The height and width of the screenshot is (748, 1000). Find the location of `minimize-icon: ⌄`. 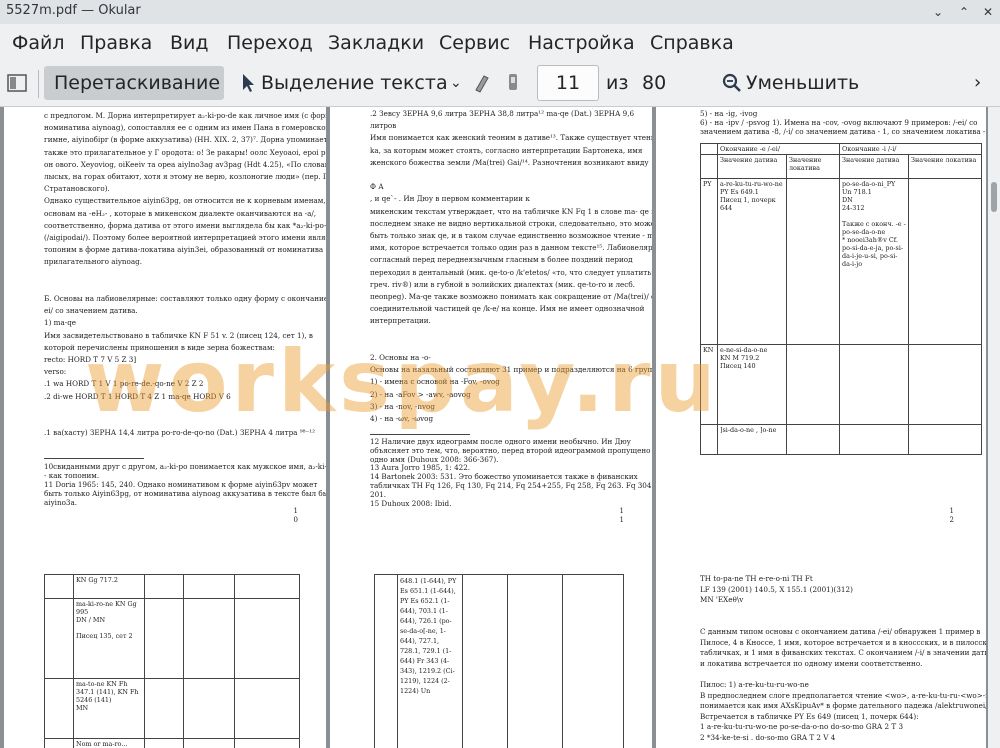

minimize-icon: ⌄ is located at coordinates (938, 12).